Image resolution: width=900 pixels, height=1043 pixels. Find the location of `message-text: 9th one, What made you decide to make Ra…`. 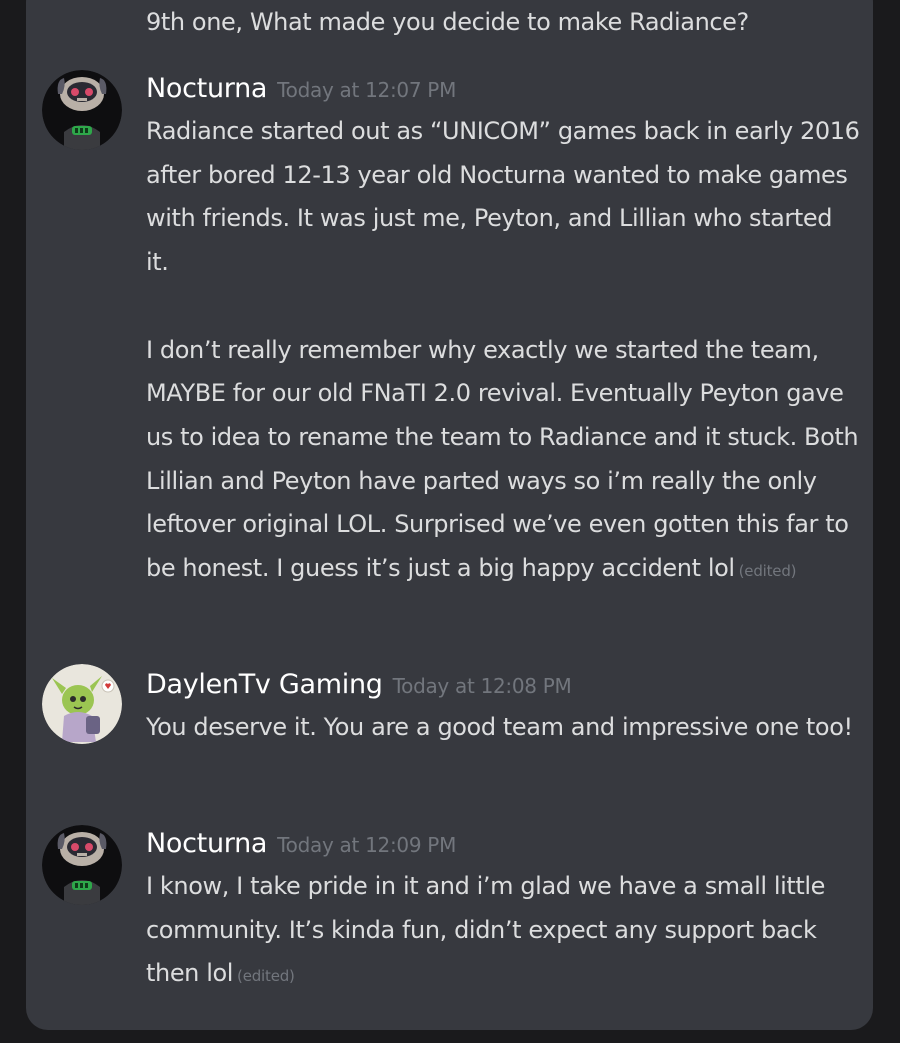

message-text: 9th one, What made you decide to make Ra… is located at coordinates (447, 22).